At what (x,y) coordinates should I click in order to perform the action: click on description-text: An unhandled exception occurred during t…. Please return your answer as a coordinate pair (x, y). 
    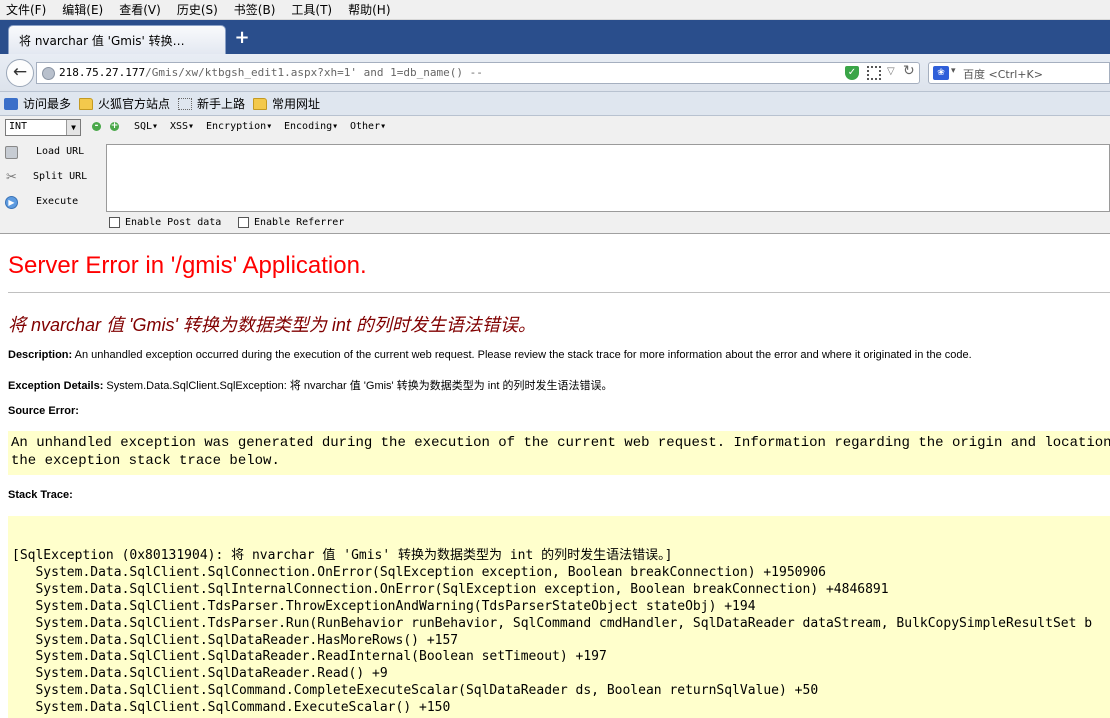
    Looking at the image, I should click on (522, 355).